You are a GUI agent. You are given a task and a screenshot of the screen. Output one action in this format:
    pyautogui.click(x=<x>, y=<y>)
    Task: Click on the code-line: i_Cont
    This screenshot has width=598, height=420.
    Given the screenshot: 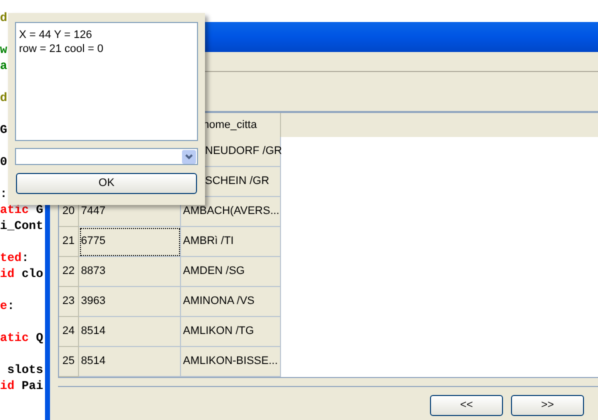 What is the action you would take?
    pyautogui.click(x=22, y=226)
    